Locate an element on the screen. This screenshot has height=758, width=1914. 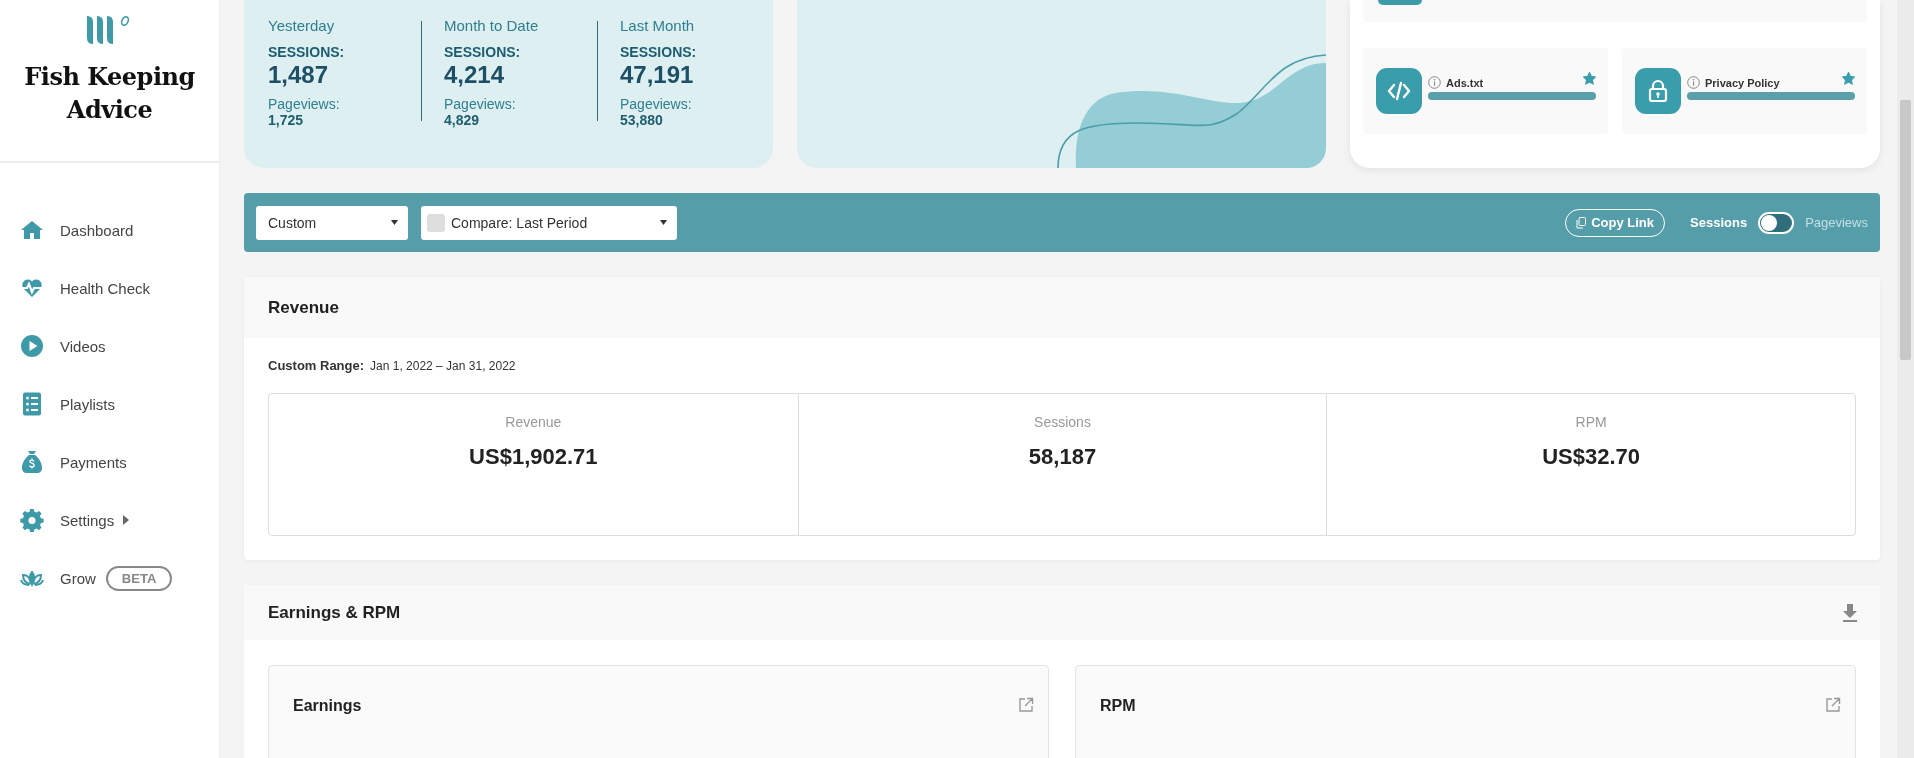
compare-dropdown: Compare: Last Period is located at coordinates (549, 222).